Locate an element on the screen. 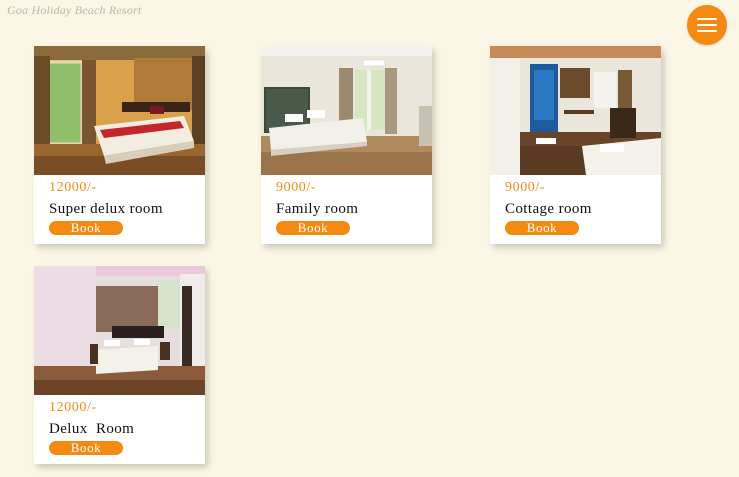 The width and height of the screenshot is (739, 477). room-card-super-delux: 12000/- Super delux room Book is located at coordinates (119, 145).